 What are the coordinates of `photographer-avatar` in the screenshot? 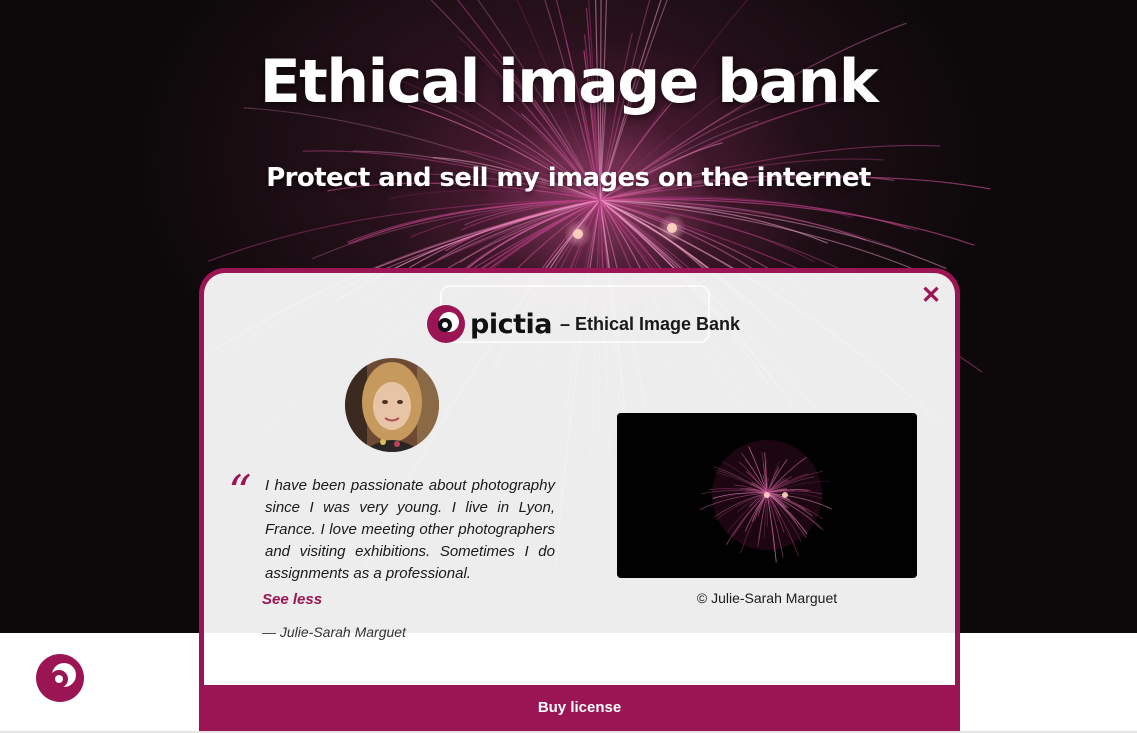 It's located at (392, 405).